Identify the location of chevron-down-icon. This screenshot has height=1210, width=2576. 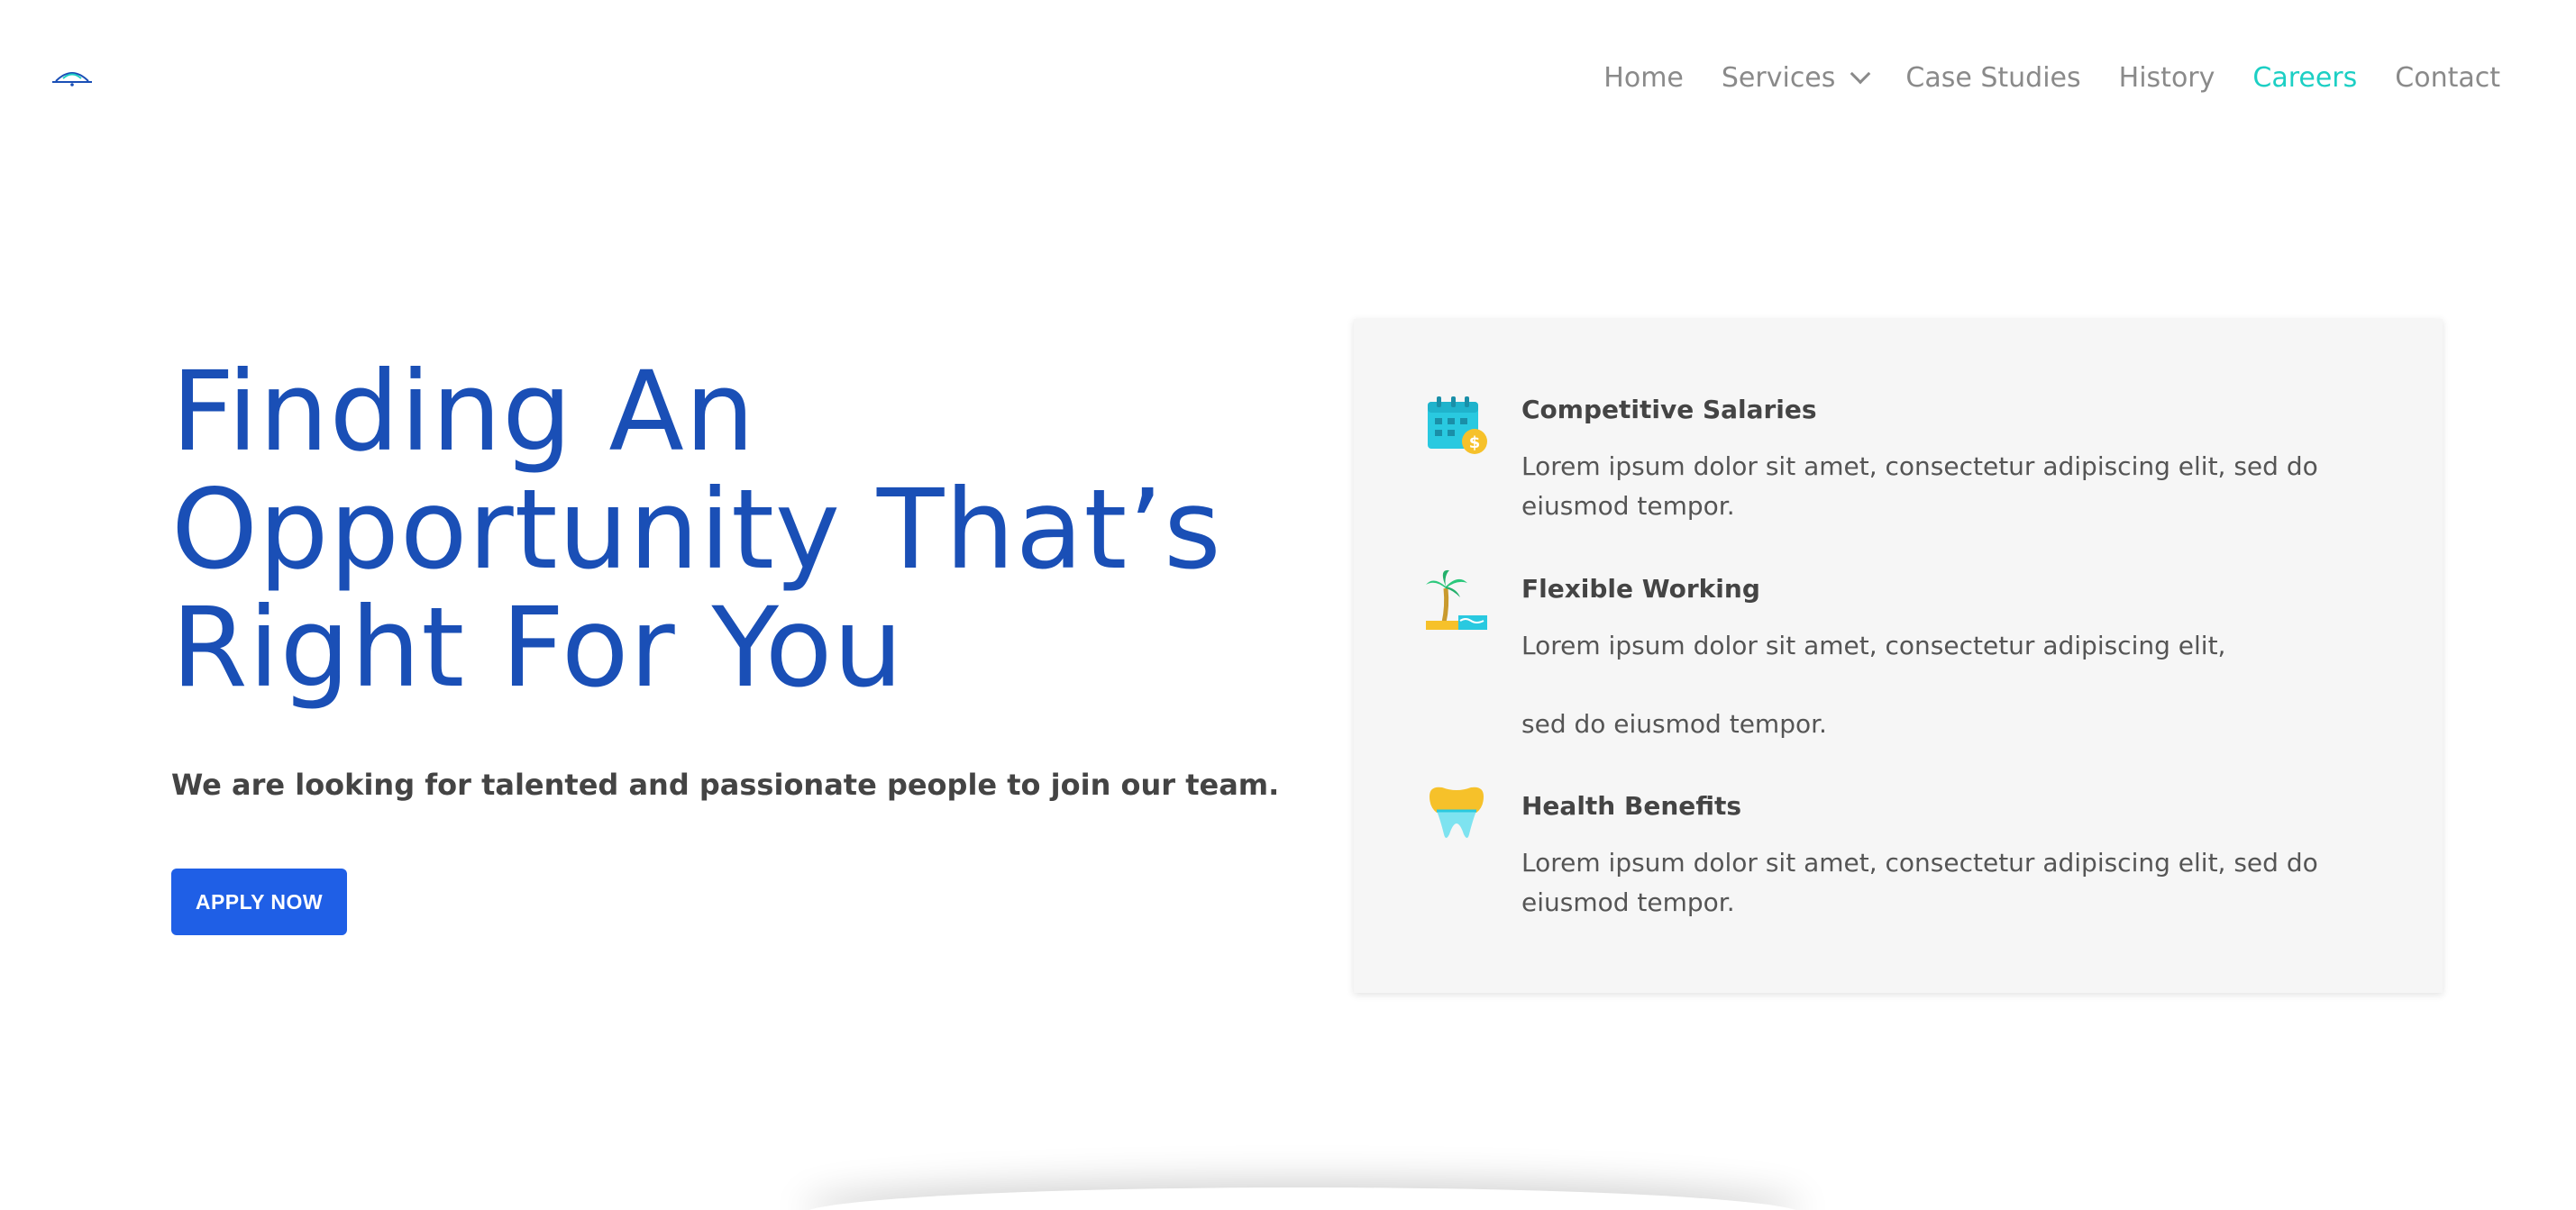
(1860, 73).